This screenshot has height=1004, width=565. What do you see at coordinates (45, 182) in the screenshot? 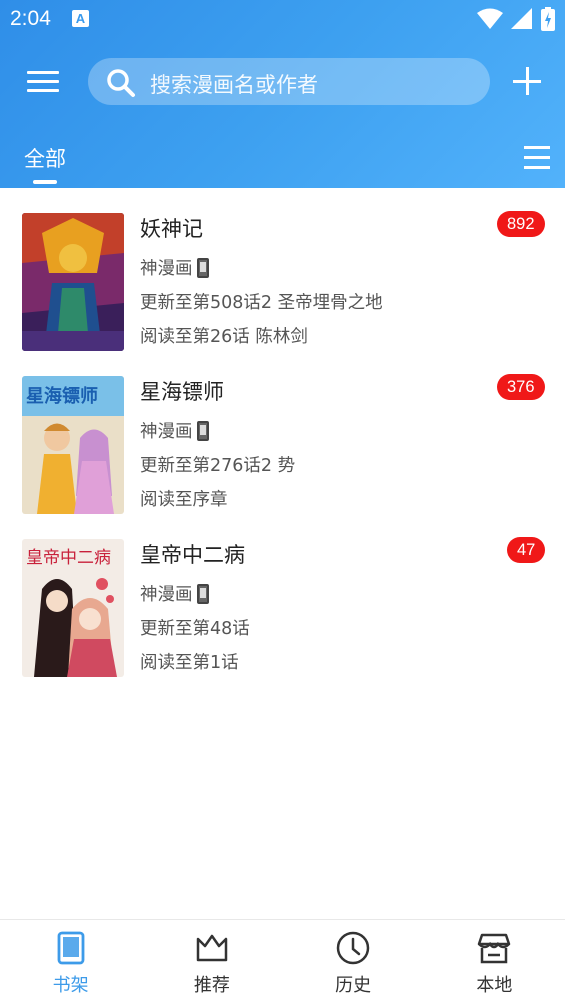
I see `tab-indicator` at bounding box center [45, 182].